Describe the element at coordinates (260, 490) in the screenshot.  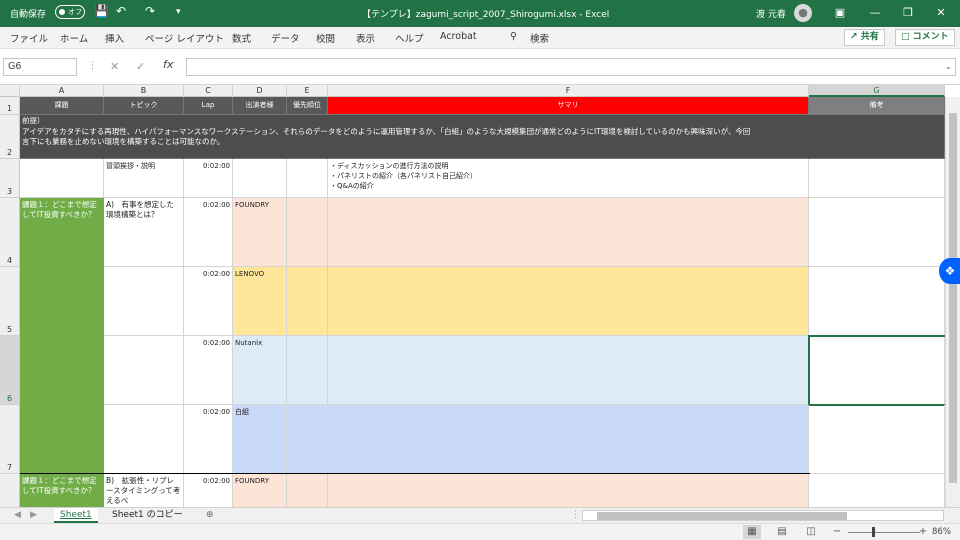
I see `cell-d8: FOUNDRY` at that location.